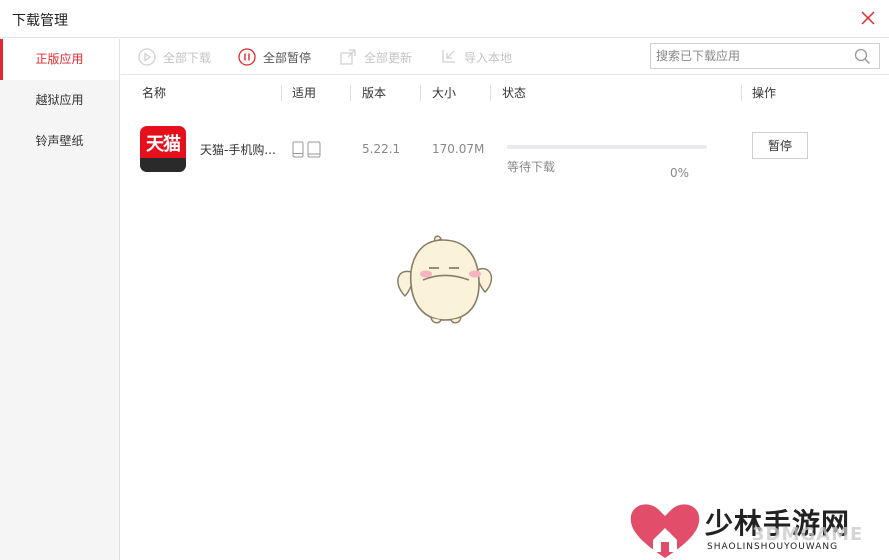 Image resolution: width=889 pixels, height=560 pixels. Describe the element at coordinates (773, 547) in the screenshot. I see `watermark-subtitle: SHAOLINSHOUYOUWANG` at that location.